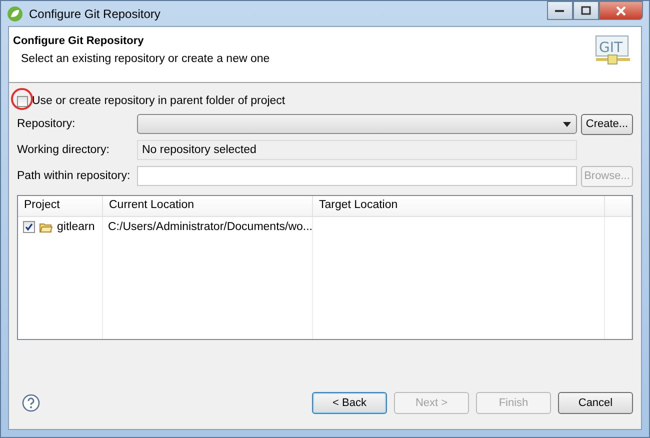 The width and height of the screenshot is (650, 438). I want to click on leaf-icon, so click(15, 14).